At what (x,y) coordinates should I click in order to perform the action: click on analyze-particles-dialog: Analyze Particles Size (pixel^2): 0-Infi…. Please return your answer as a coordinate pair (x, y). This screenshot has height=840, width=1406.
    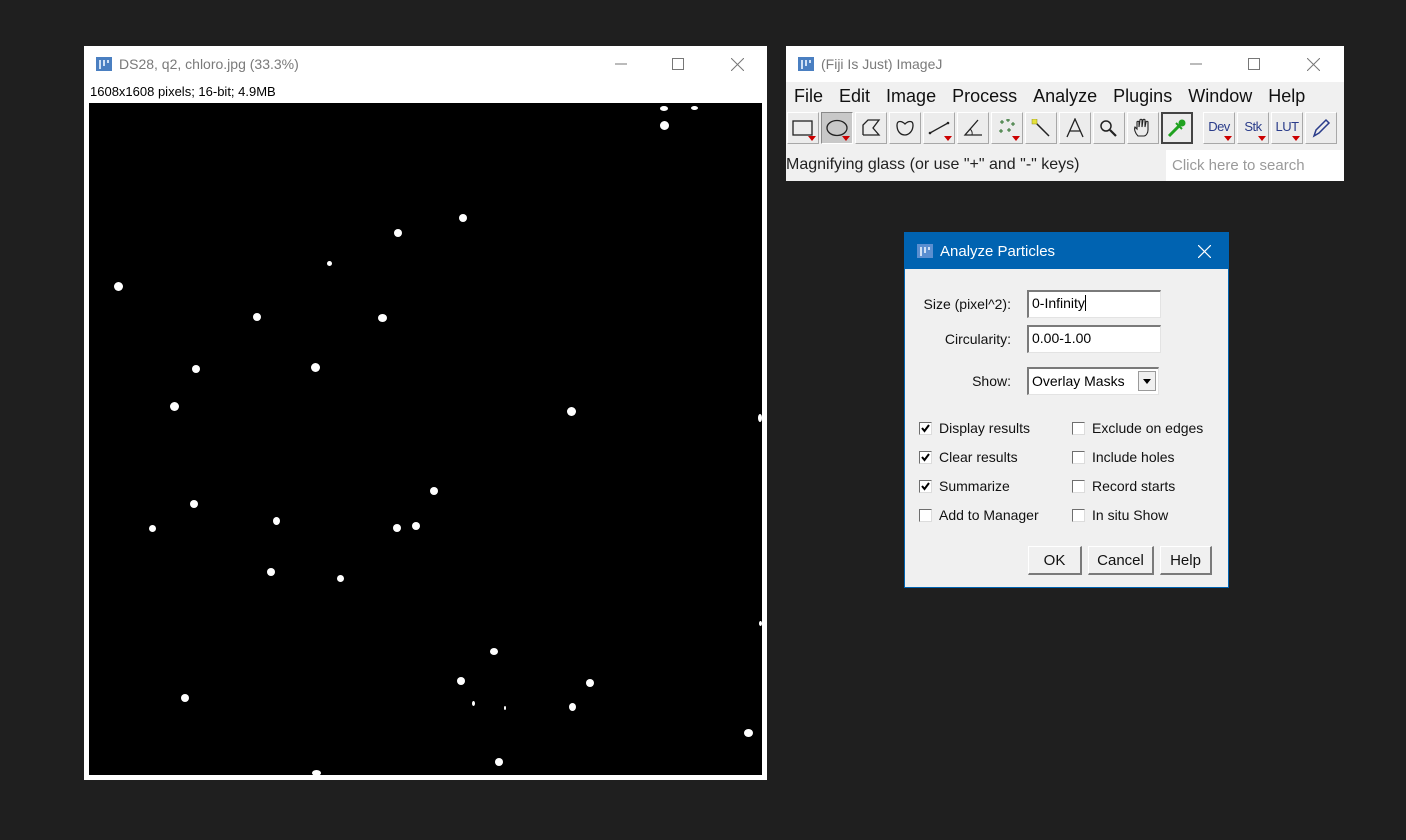
    Looking at the image, I should click on (1066, 410).